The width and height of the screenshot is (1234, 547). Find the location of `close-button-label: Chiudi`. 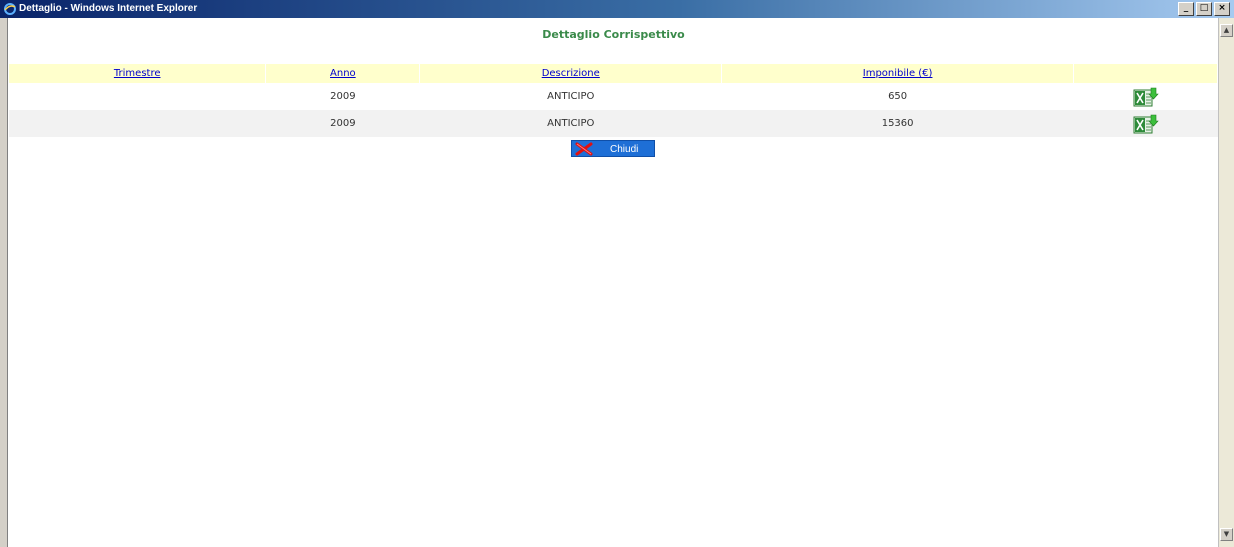

close-button-label: Chiudi is located at coordinates (624, 149).